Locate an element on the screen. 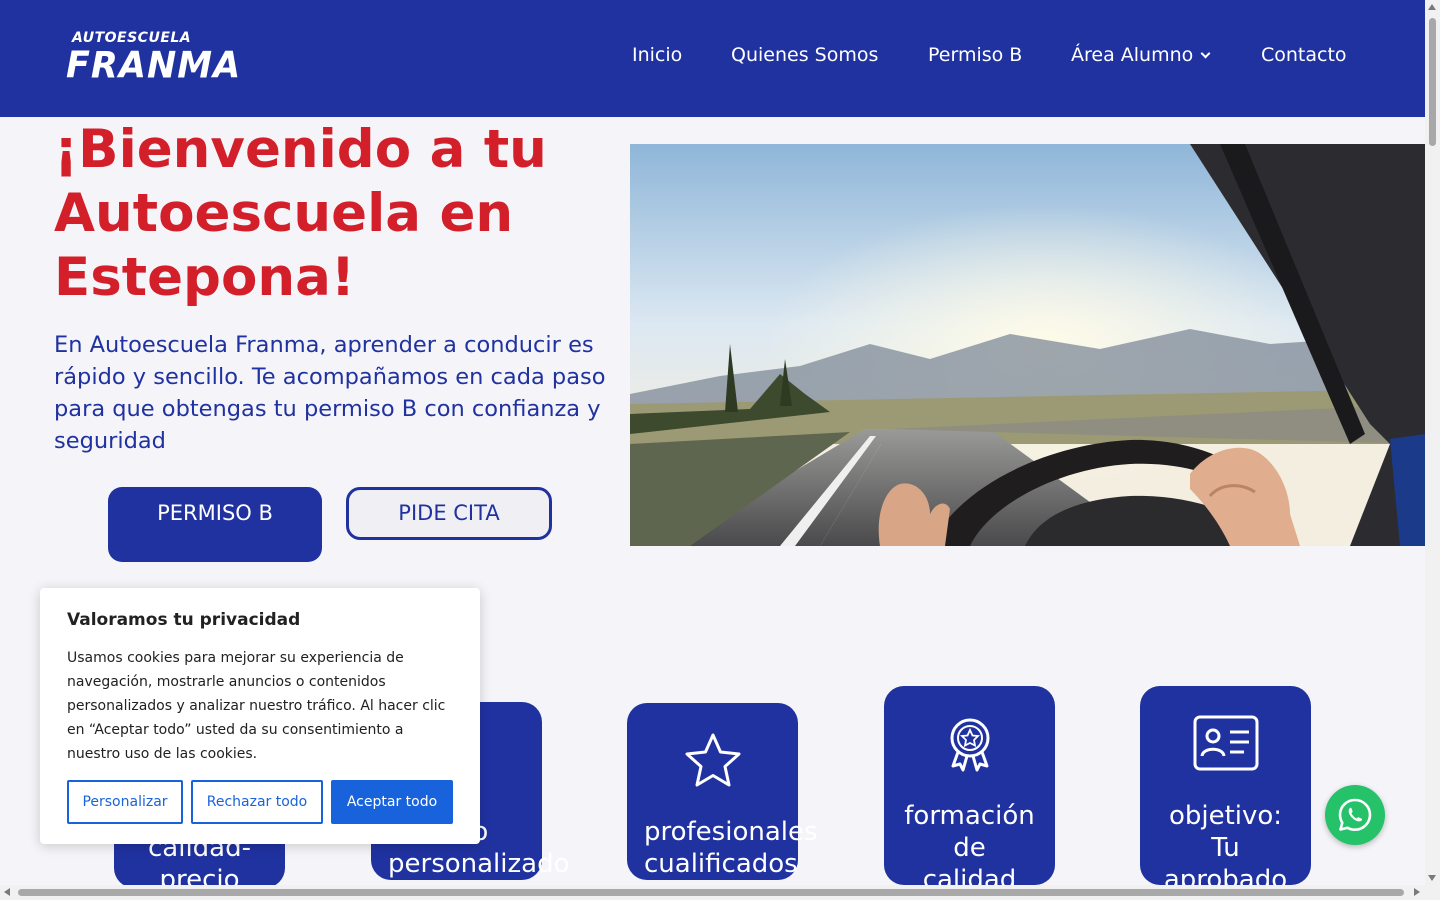  scroll-right-arrow-icon is located at coordinates (1417, 892).